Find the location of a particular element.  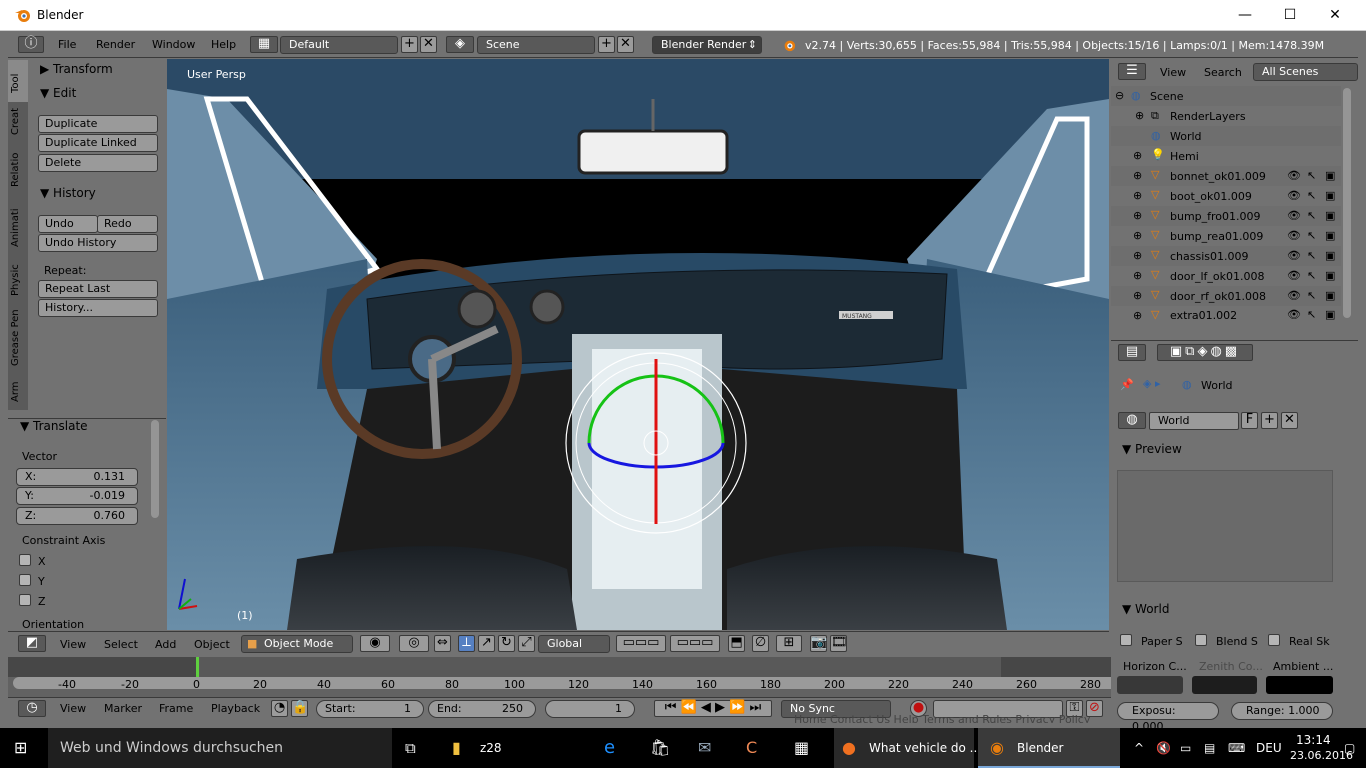

layout-browse-icon: ▦ is located at coordinates (264, 44).